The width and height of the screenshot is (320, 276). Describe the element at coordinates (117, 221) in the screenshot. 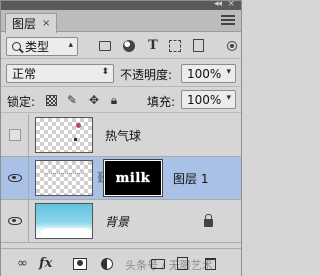

I see `layer-name: 背景` at that location.